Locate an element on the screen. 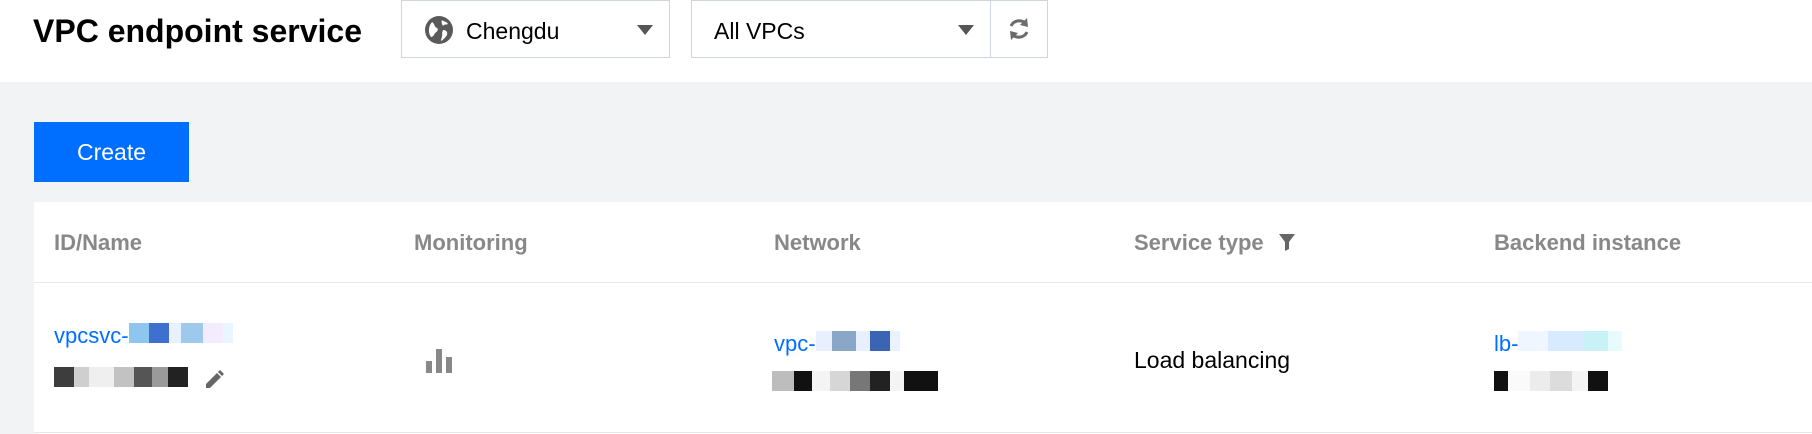  column-header-service-type-label: Service type is located at coordinates (1199, 242).